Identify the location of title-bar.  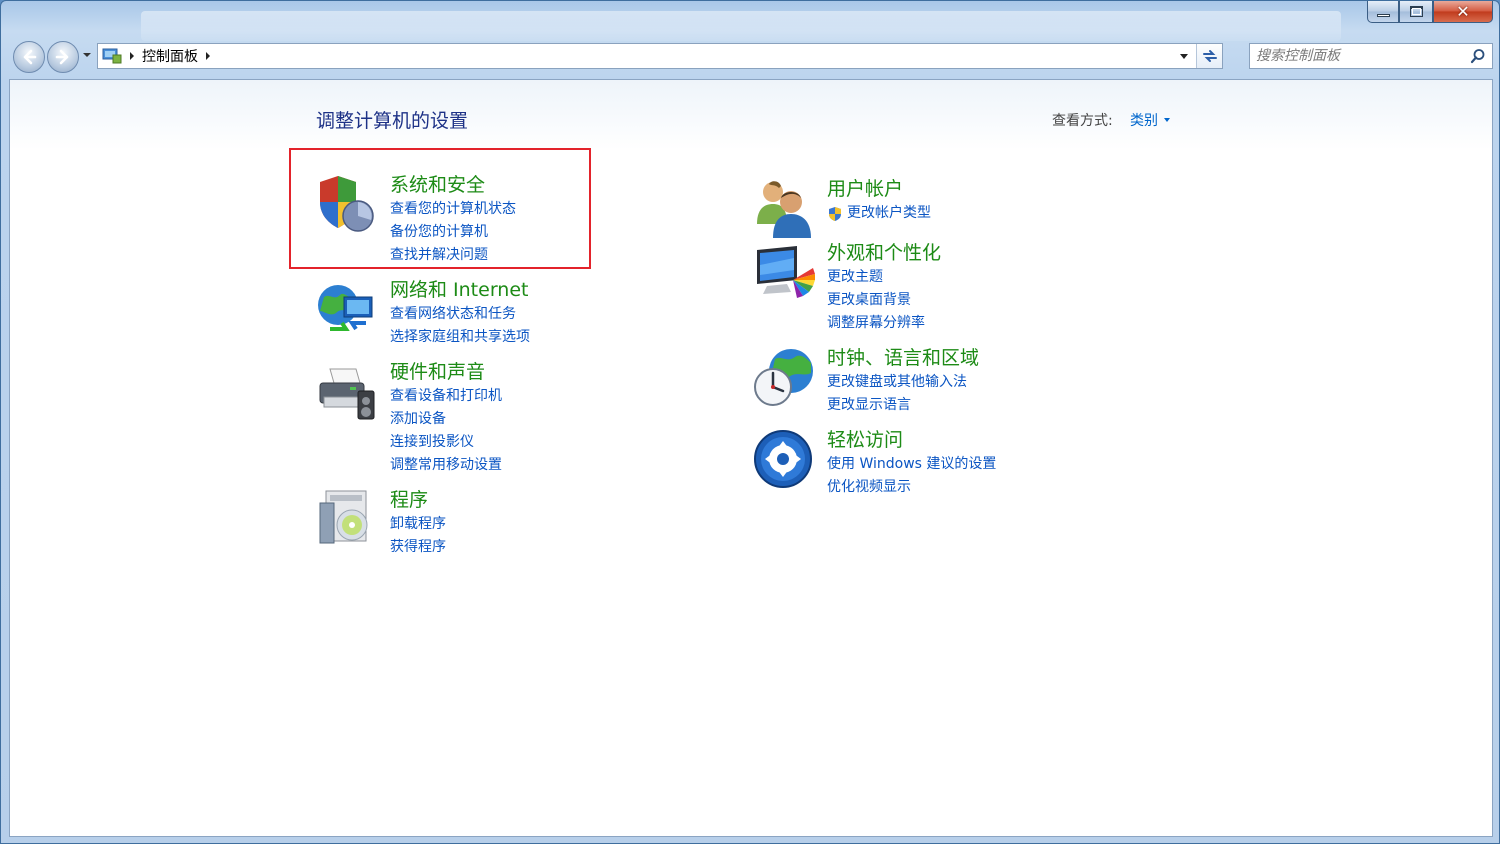
(741, 26).